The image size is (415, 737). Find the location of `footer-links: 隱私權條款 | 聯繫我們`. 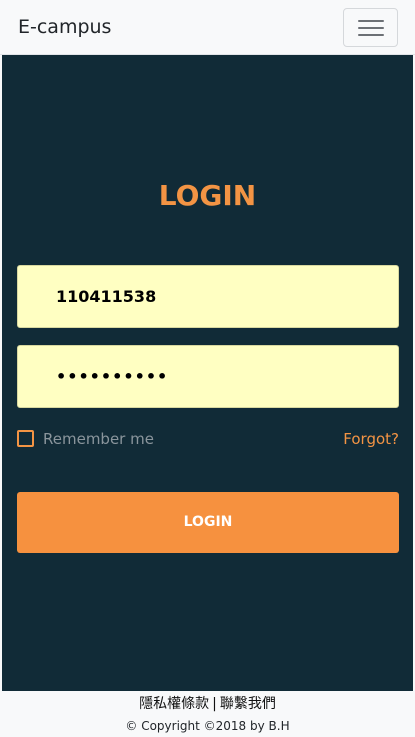

footer-links: 隱私權條款 | 聯繫我們 is located at coordinates (207, 704).